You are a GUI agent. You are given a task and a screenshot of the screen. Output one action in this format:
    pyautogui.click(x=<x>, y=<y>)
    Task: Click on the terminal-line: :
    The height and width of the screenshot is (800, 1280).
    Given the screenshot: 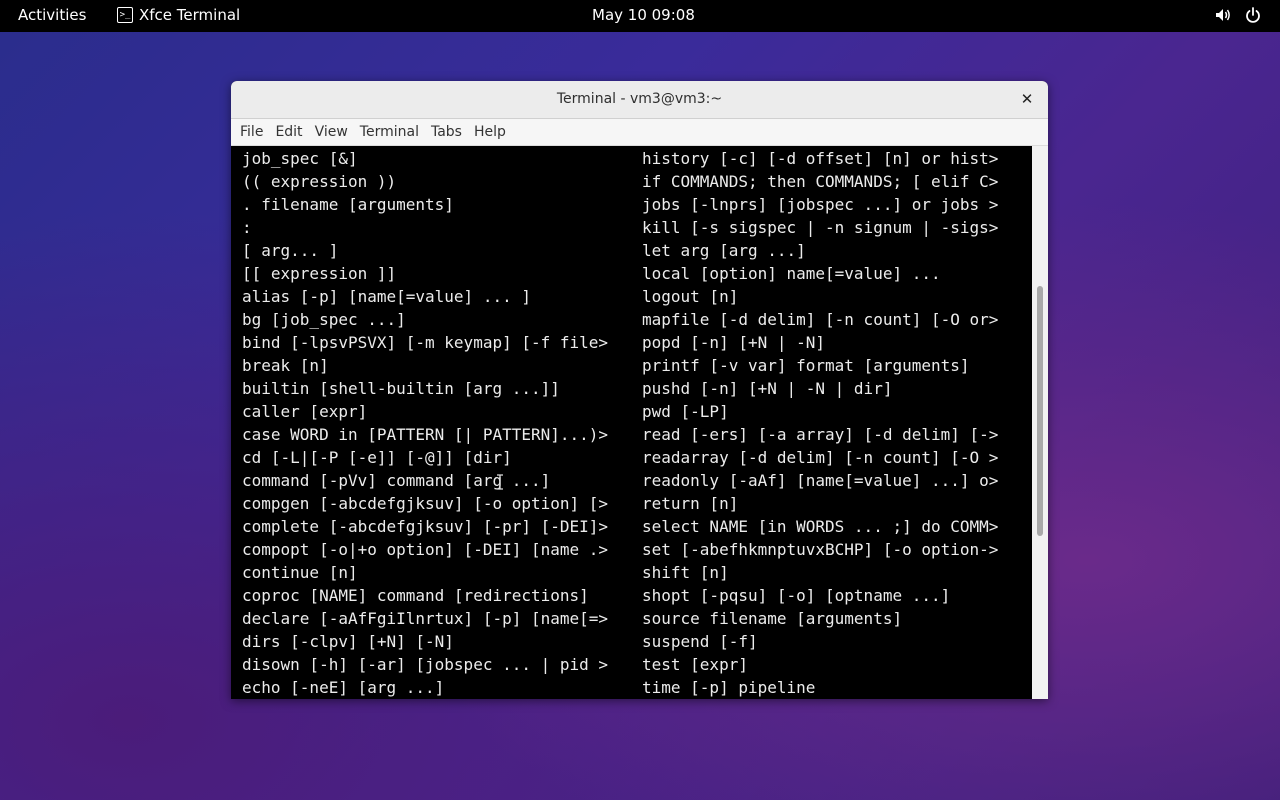 What is the action you would take?
    pyautogui.click(x=247, y=227)
    